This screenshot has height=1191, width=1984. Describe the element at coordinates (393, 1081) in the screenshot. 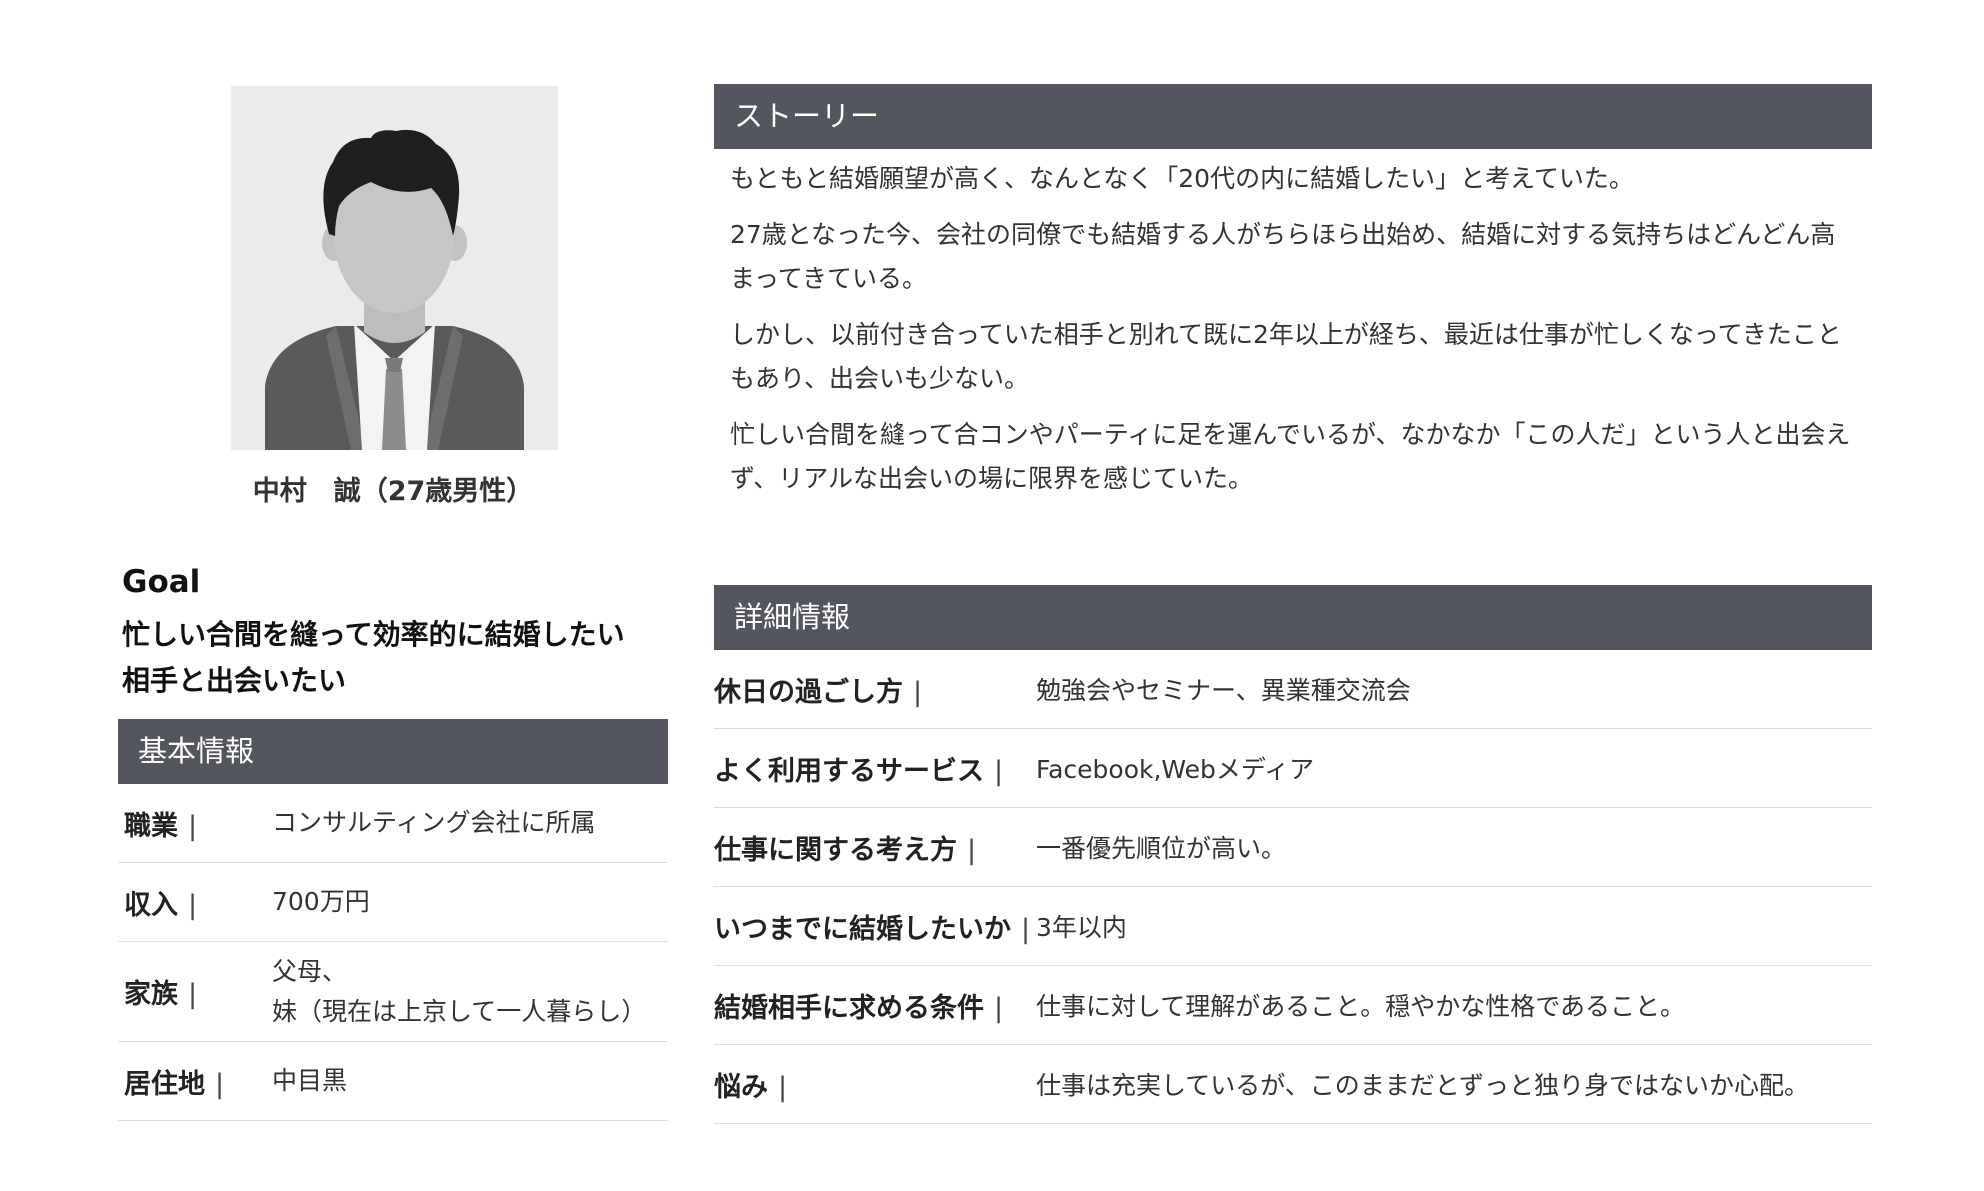

I see `basic-info-row-residence: 居住地 | 中目黒` at that location.